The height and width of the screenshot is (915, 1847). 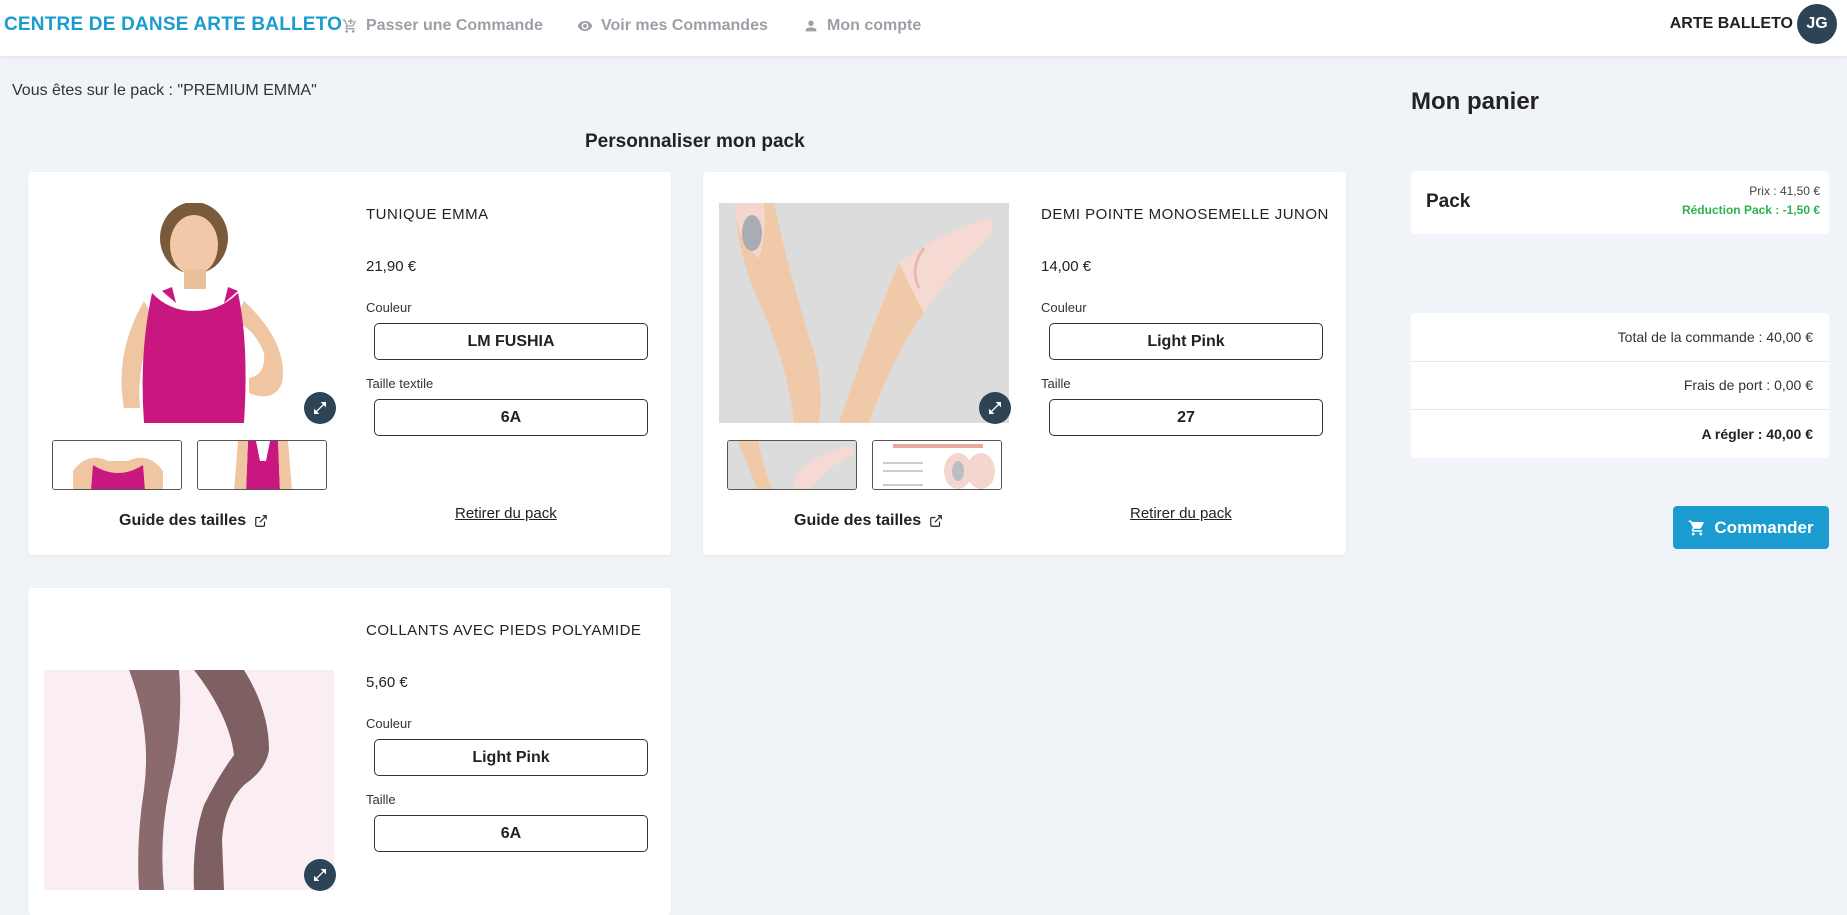 I want to click on ballet-shoes-legs-image, so click(x=864, y=313).